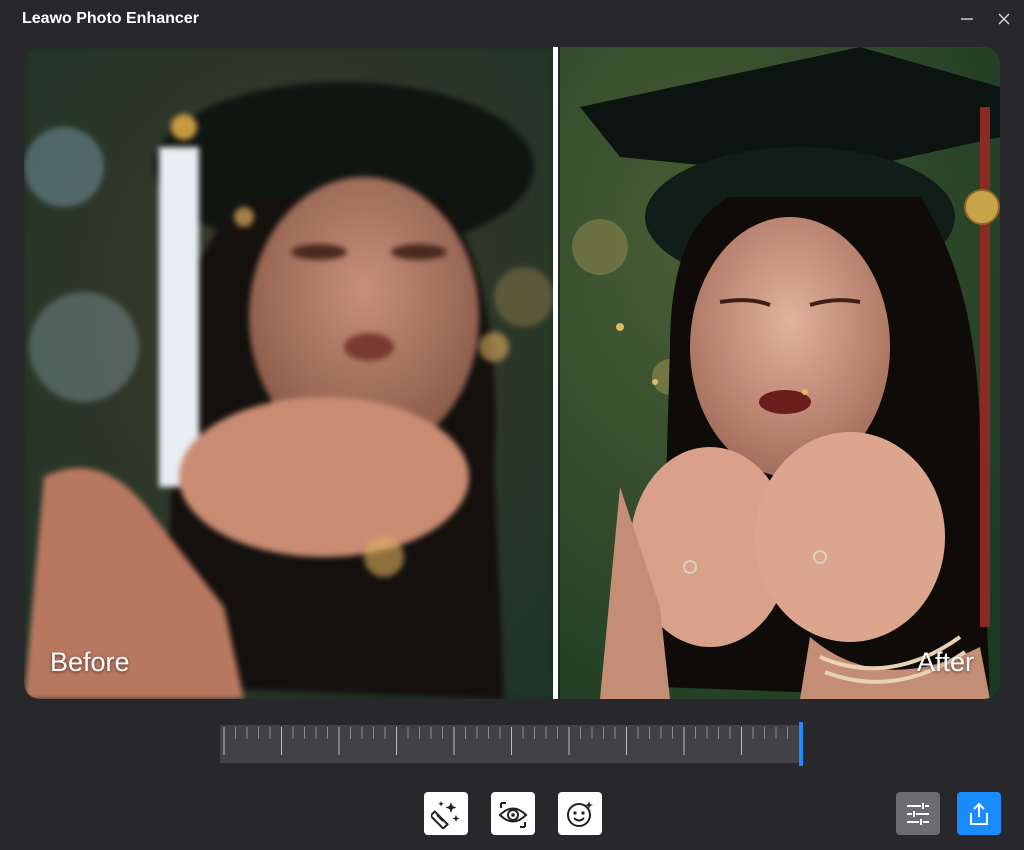  I want to click on before-label: Before, so click(90, 662).